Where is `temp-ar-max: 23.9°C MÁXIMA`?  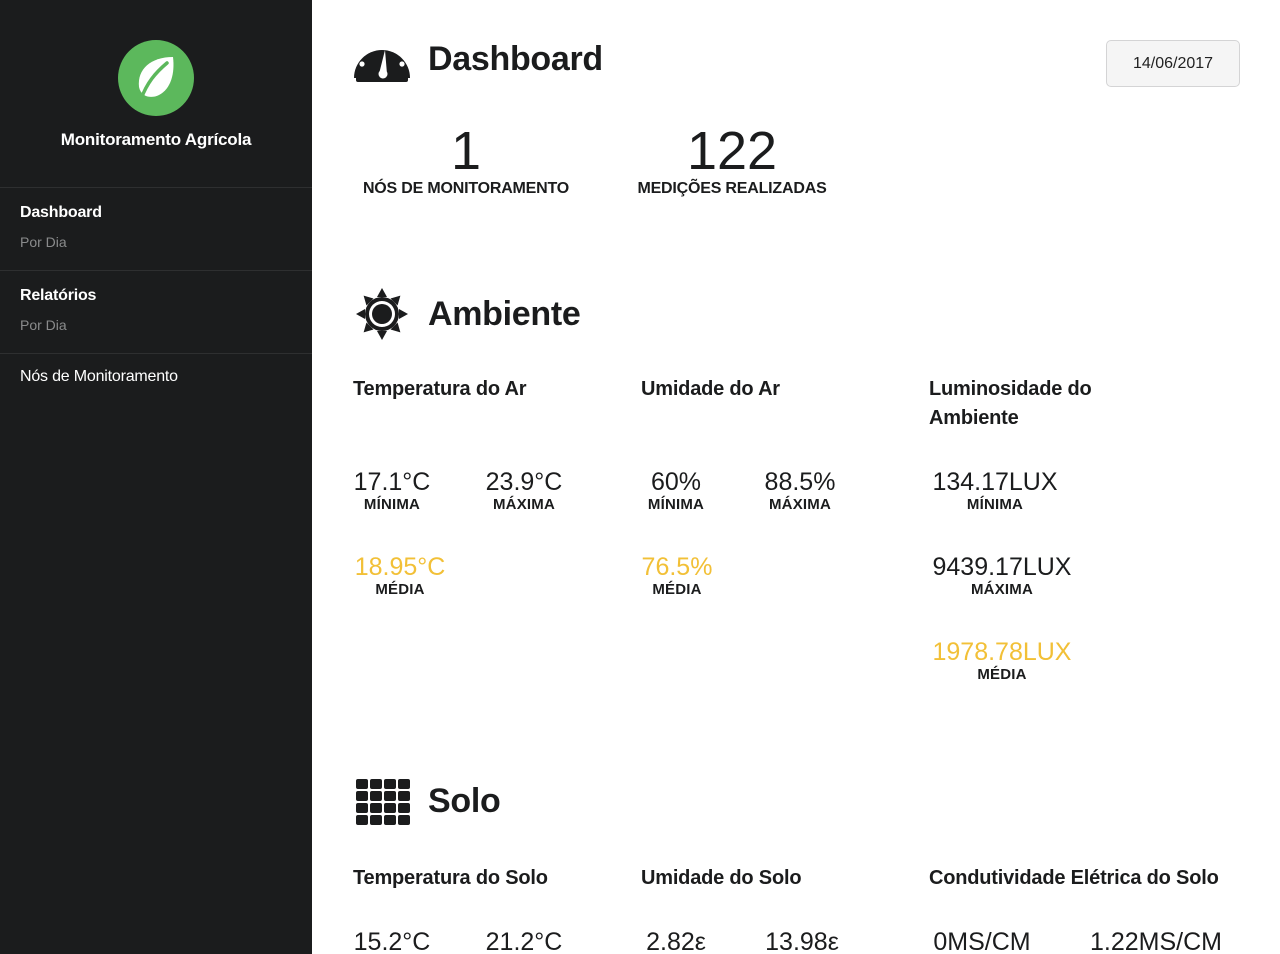
temp-ar-max: 23.9°C MÁXIMA is located at coordinates (524, 491).